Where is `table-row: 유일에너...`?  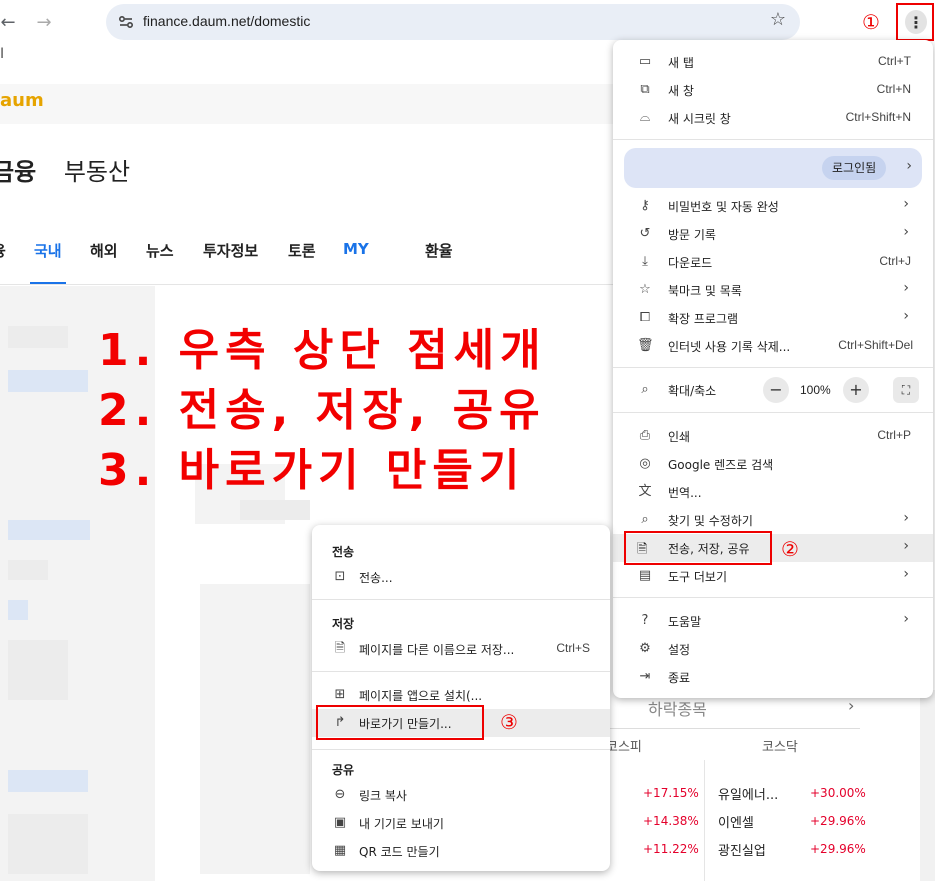 table-row: 유일에너... is located at coordinates (748, 793).